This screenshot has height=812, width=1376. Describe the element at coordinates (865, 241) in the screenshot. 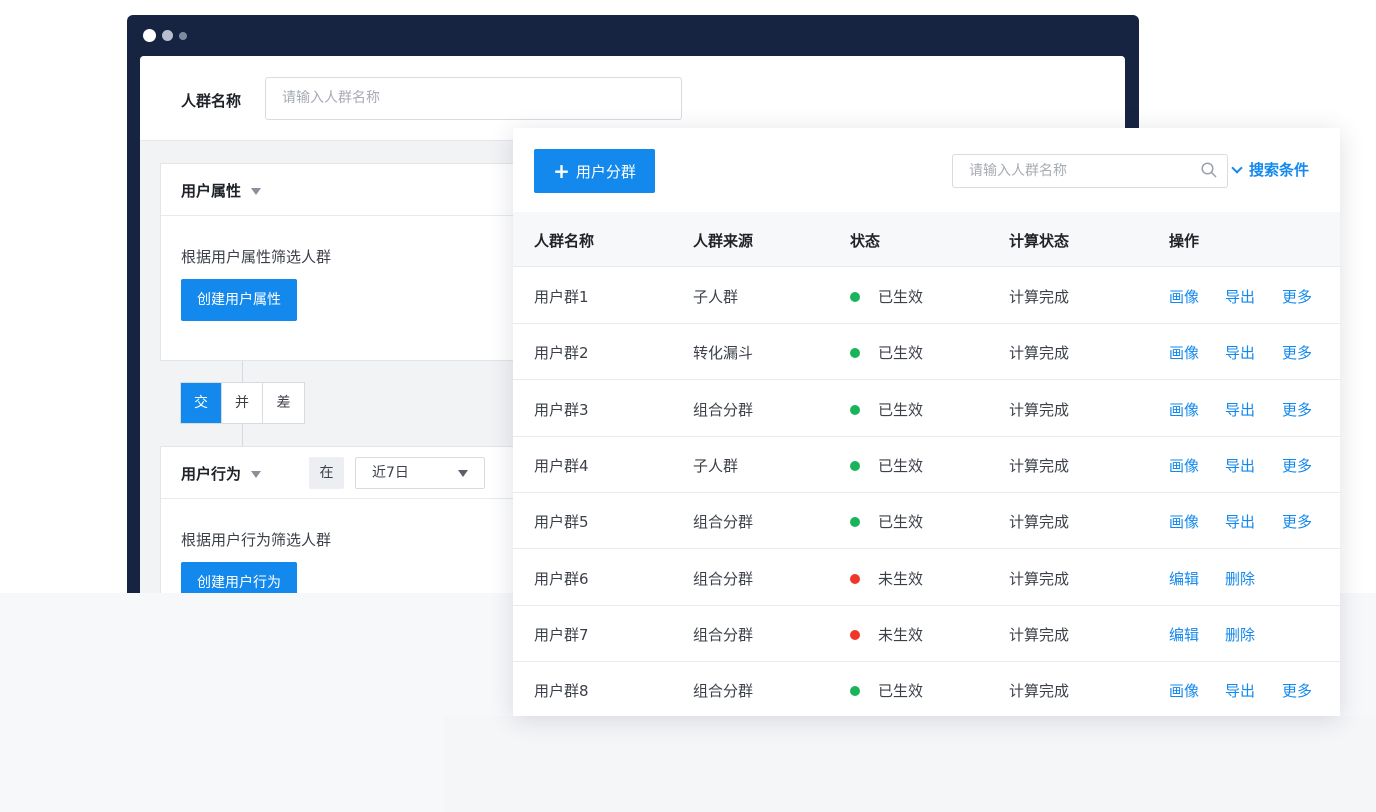

I see `column-status: 状态` at that location.